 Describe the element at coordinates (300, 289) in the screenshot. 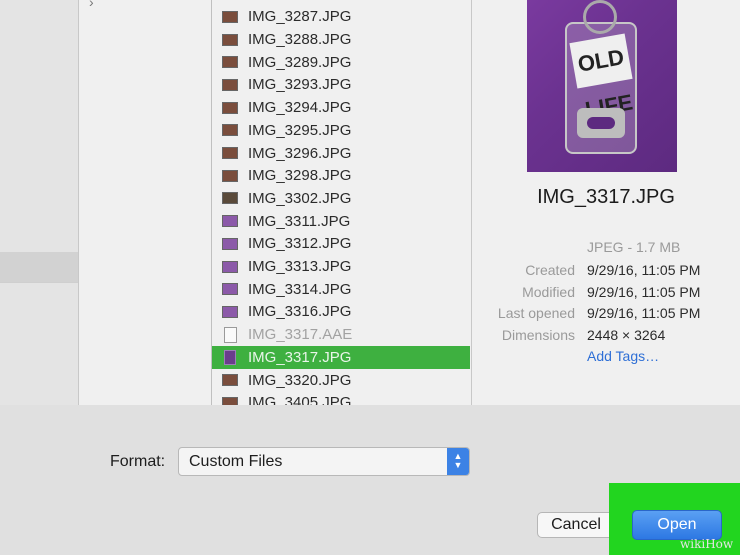

I see `file-name: IMG_3314.JPG` at that location.